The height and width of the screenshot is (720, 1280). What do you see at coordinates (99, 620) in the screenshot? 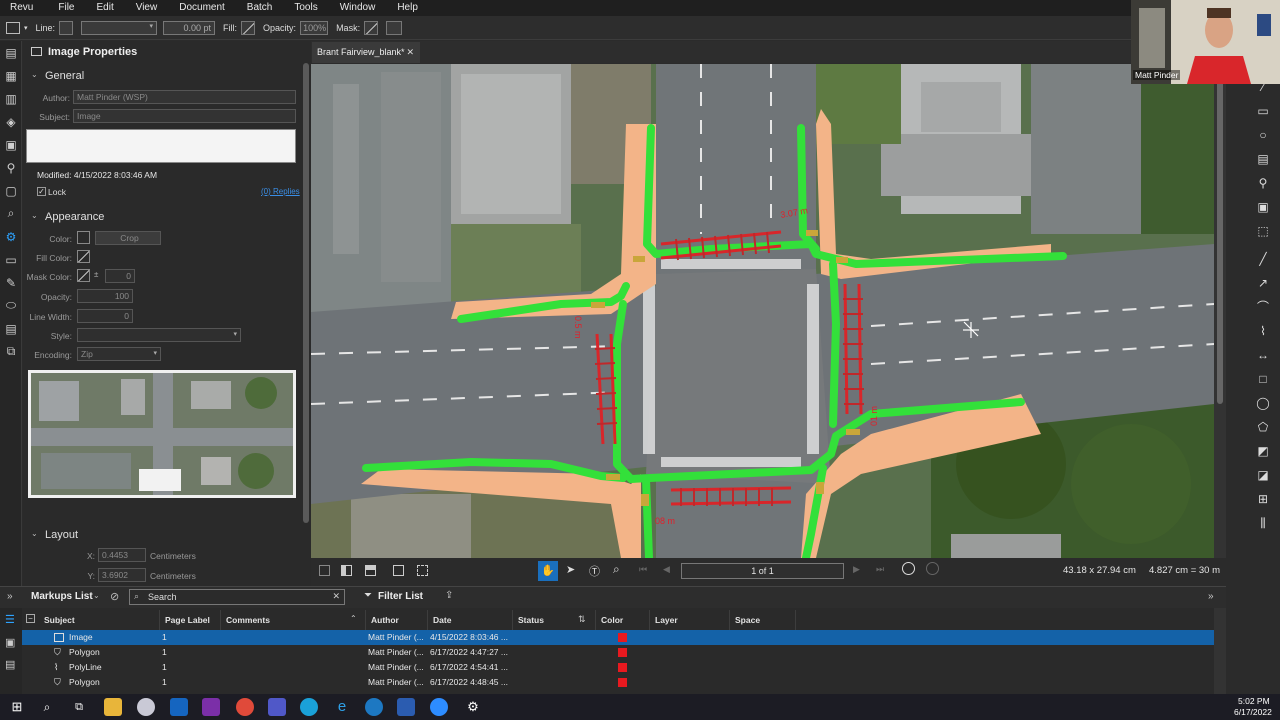
I see `col-subject: Subject` at bounding box center [99, 620].